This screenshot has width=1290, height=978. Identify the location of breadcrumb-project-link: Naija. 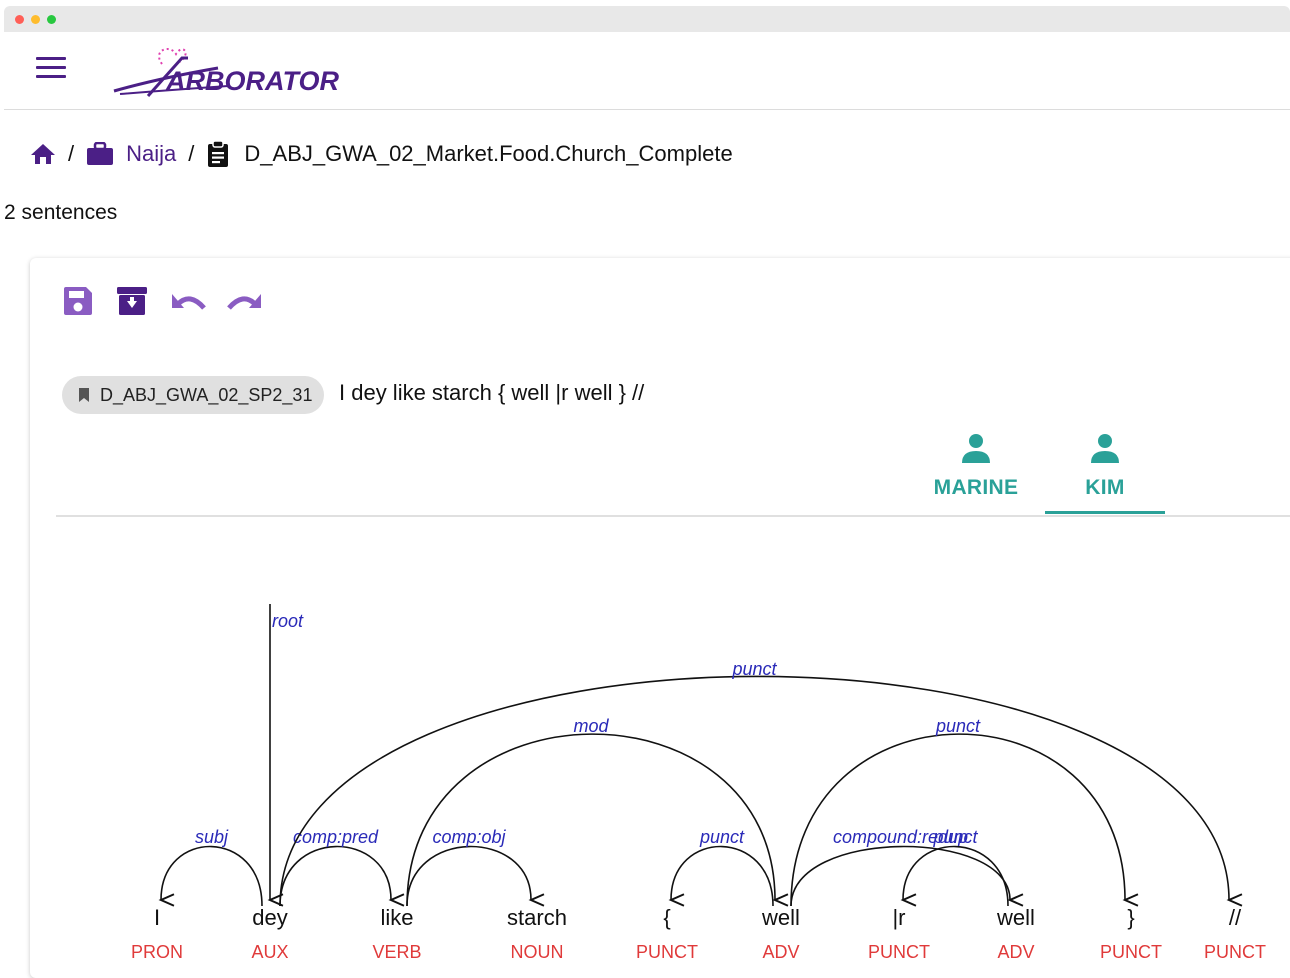
(151, 154).